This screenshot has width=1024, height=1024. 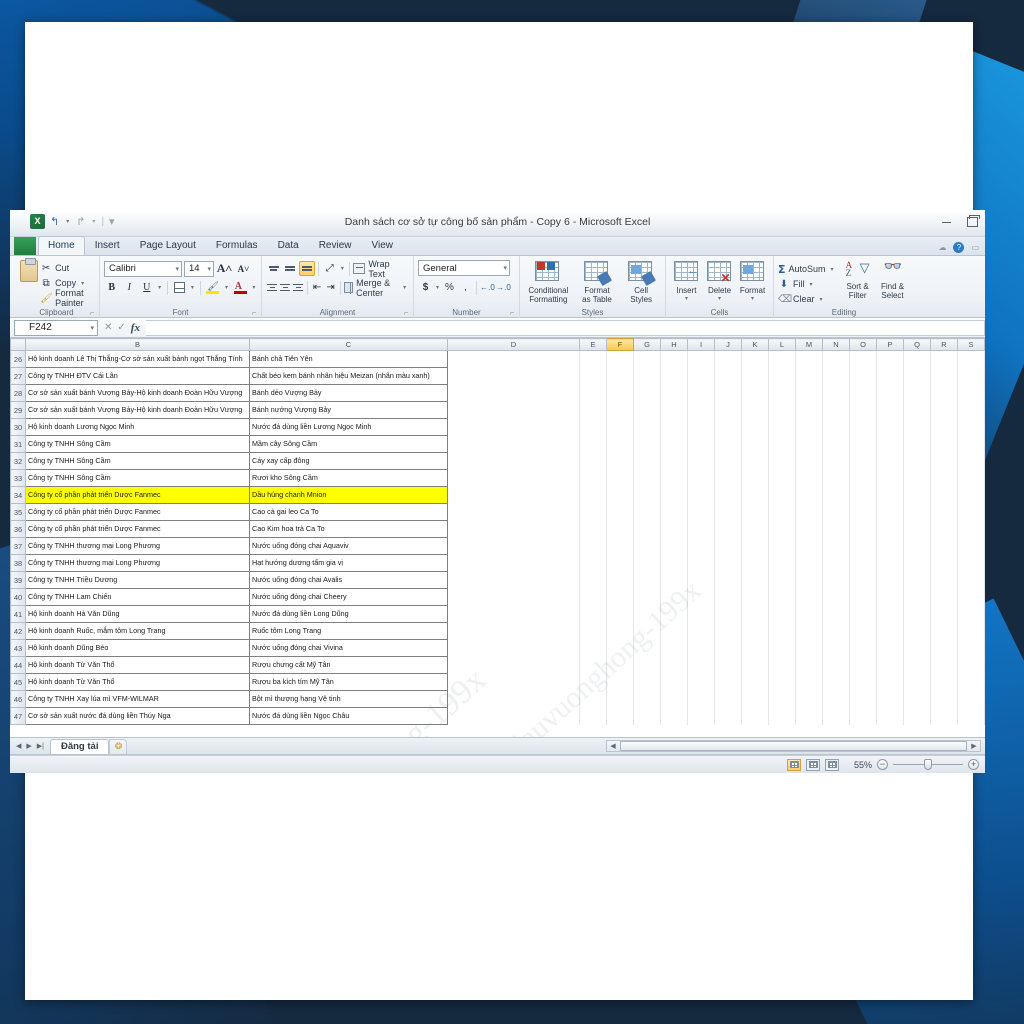 What do you see at coordinates (513, 495) in the screenshot?
I see `cell-d34` at bounding box center [513, 495].